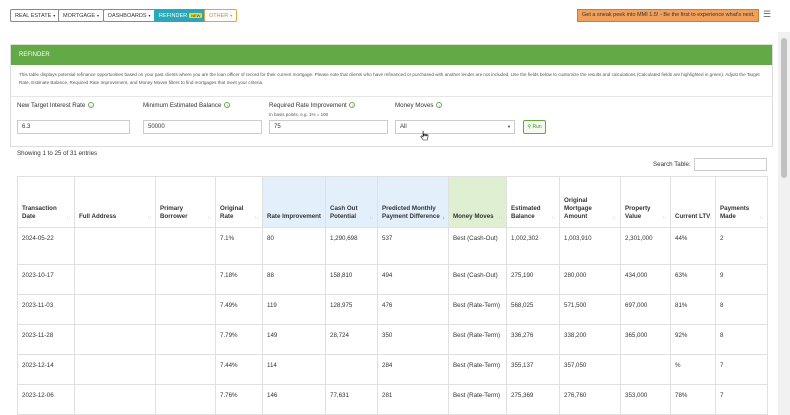 The height and width of the screenshot is (415, 790). I want to click on col-payment-difference: Predicted Monthly Payment Difference ↓, so click(413, 202).